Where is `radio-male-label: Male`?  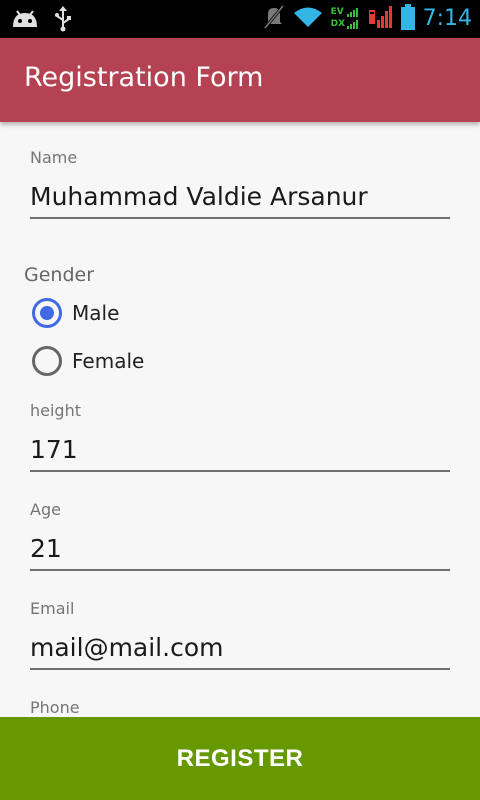 radio-male-label: Male is located at coordinates (96, 313).